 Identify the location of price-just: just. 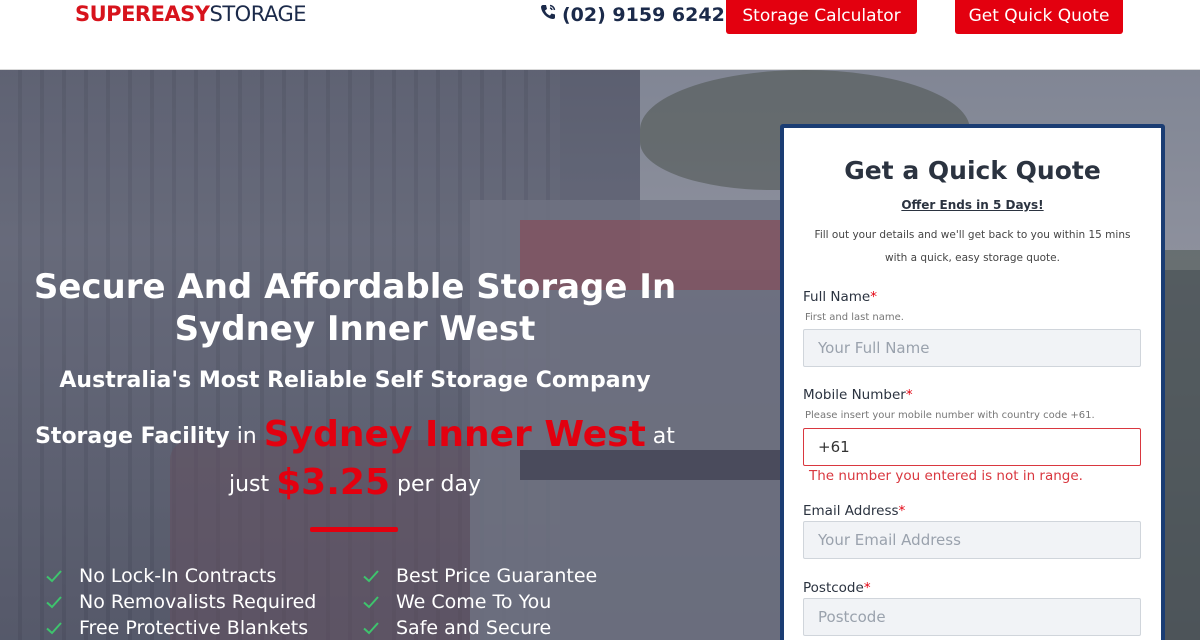
(249, 484).